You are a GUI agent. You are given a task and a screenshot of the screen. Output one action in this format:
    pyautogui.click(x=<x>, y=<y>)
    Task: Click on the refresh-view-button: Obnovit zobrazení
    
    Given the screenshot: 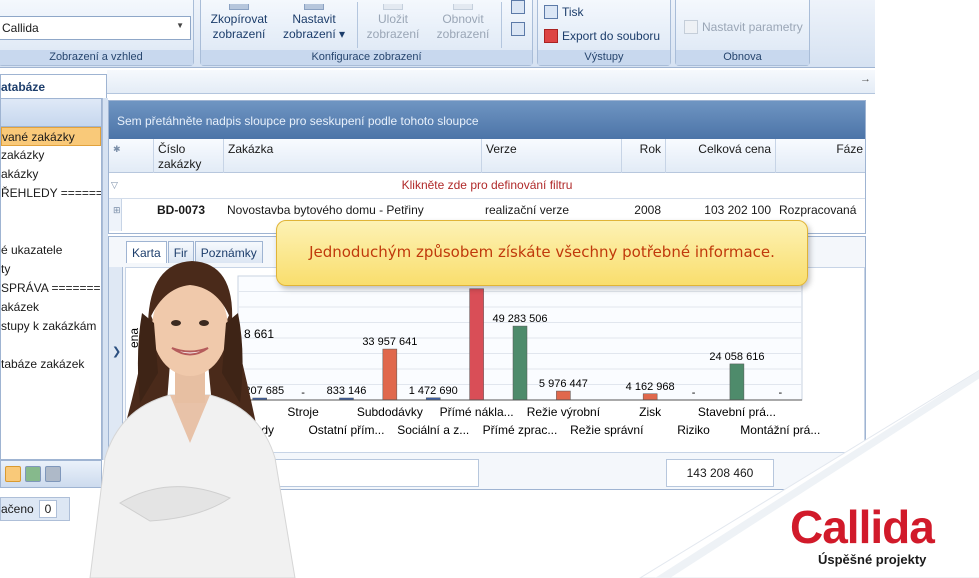 What is the action you would take?
    pyautogui.click(x=463, y=23)
    